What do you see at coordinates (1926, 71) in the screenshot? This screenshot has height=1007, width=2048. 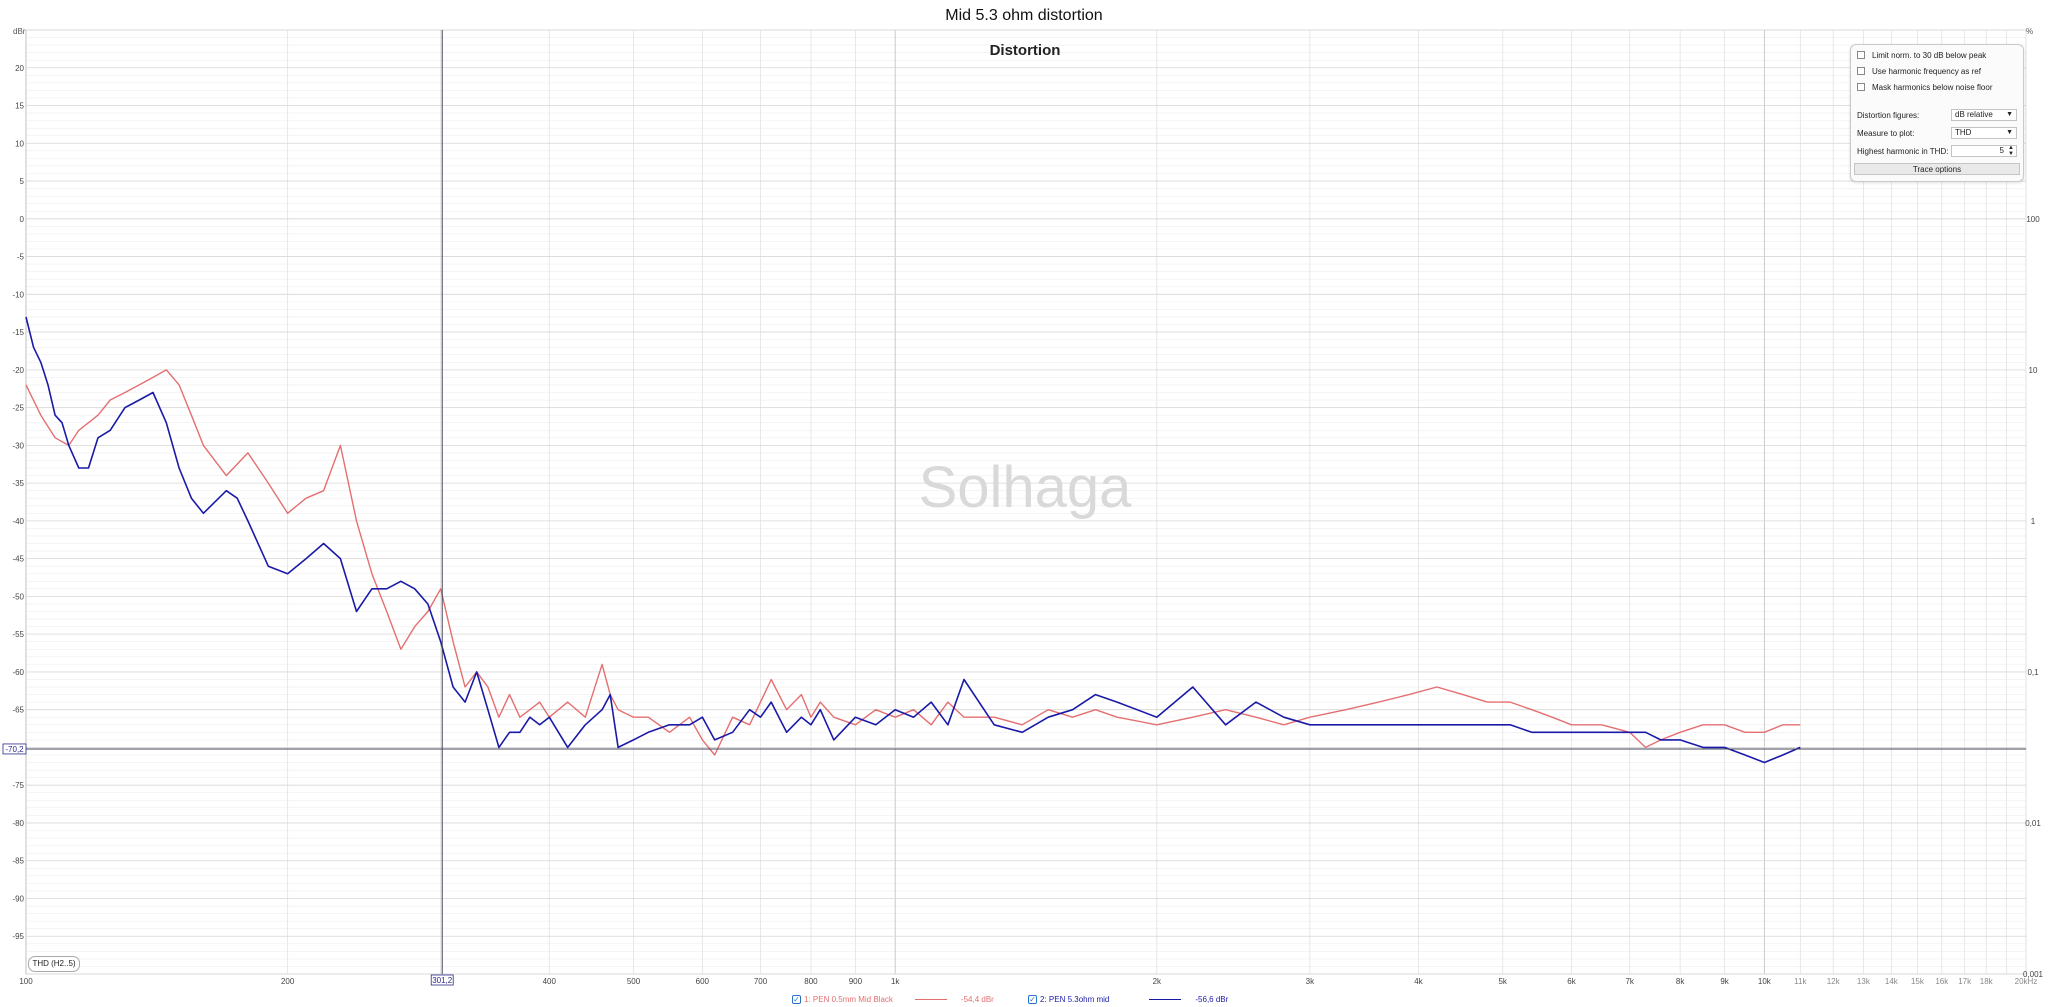 I see `use-harmonic-ref-label: Use harmonic frequency as ref` at bounding box center [1926, 71].